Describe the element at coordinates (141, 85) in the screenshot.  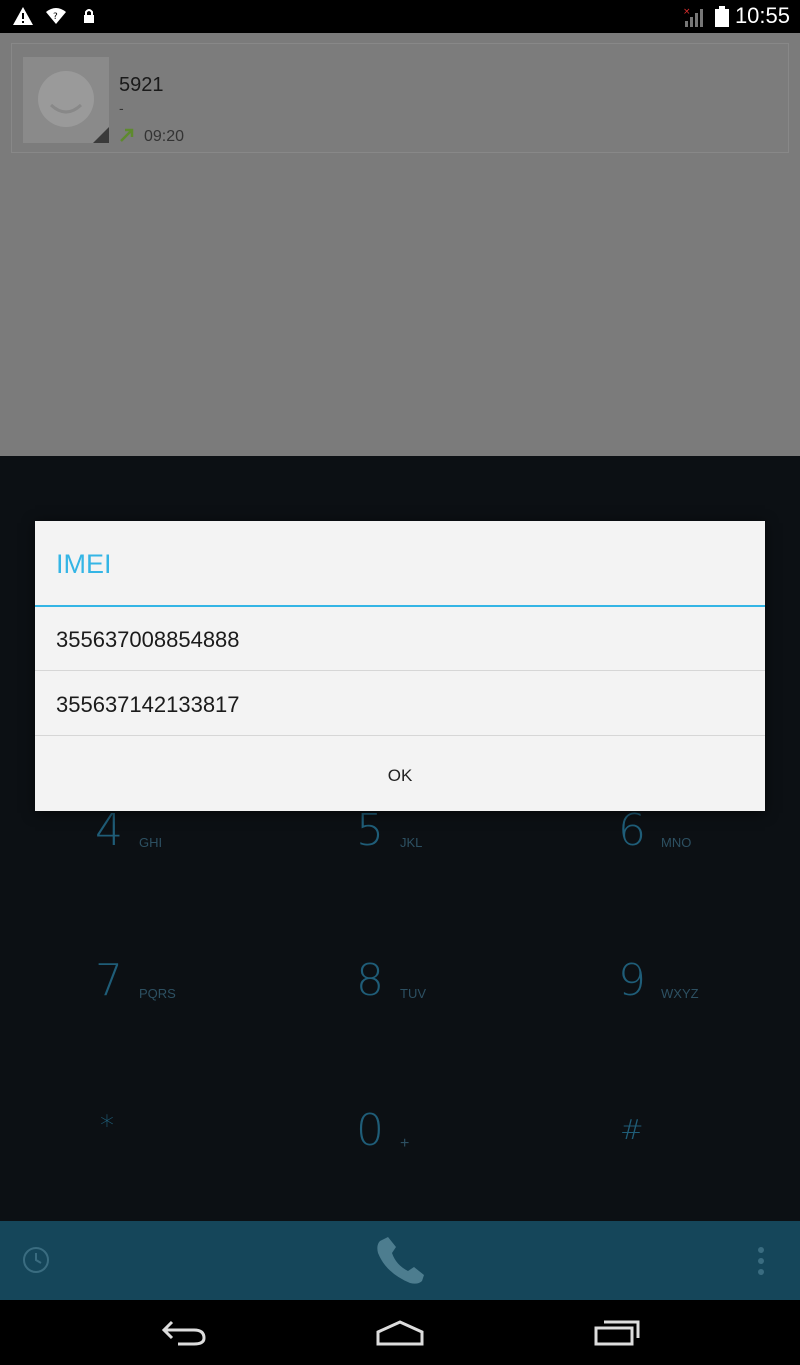
I see `caller-name: 5921` at that location.